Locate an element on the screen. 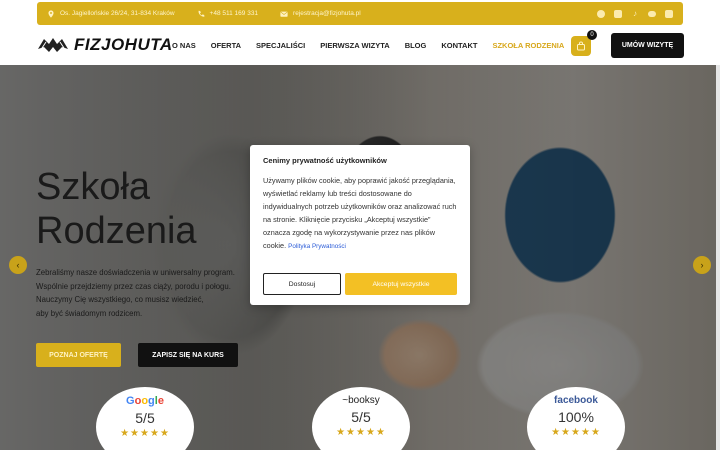  tiktok-icon: ♪ is located at coordinates (635, 13).